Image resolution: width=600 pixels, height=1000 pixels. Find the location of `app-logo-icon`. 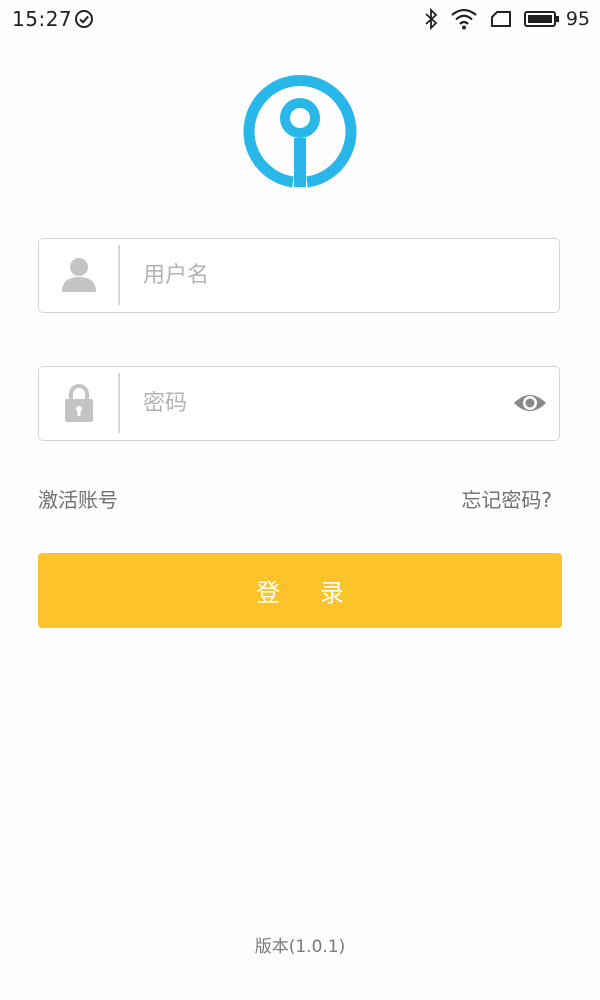

app-logo-icon is located at coordinates (300, 131).